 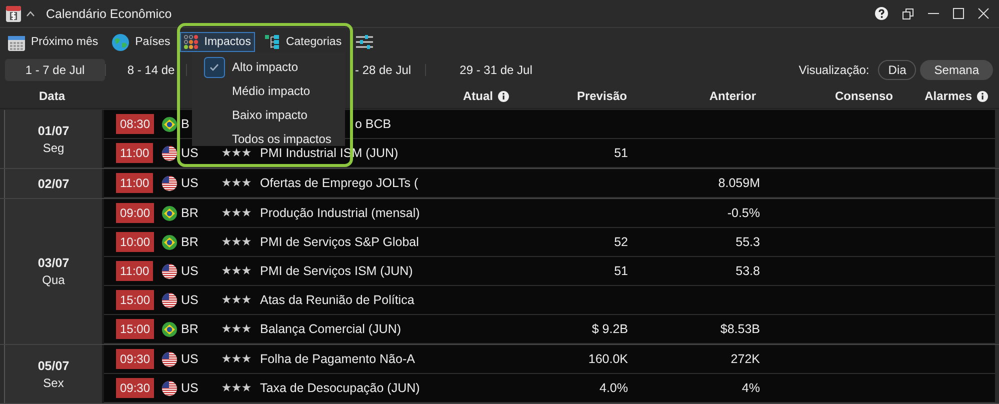 What do you see at coordinates (217, 42) in the screenshot?
I see `toolbar-button: Impactos` at bounding box center [217, 42].